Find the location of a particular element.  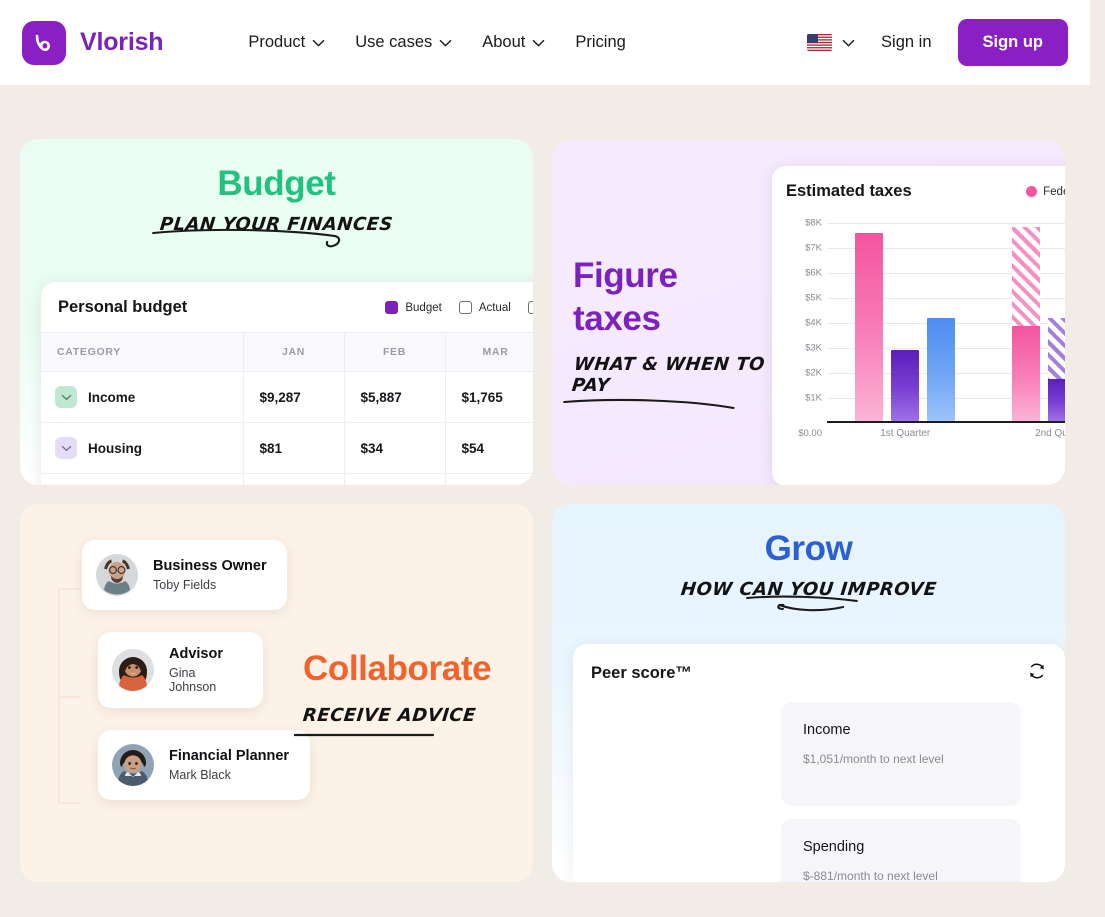

table-row: Debt payments $-72 $-10 $105 is located at coordinates (287, 479).